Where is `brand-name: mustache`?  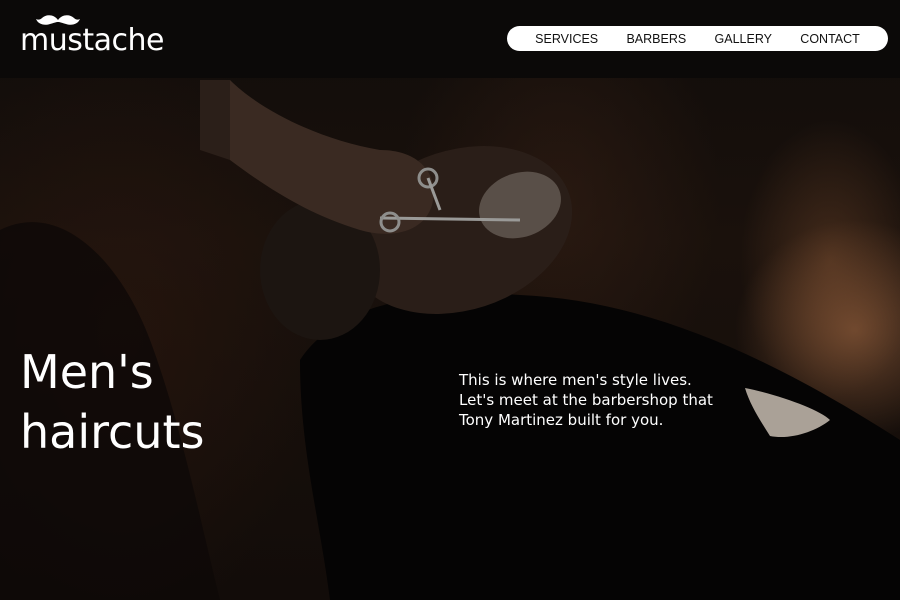 brand-name: mustache is located at coordinates (92, 40).